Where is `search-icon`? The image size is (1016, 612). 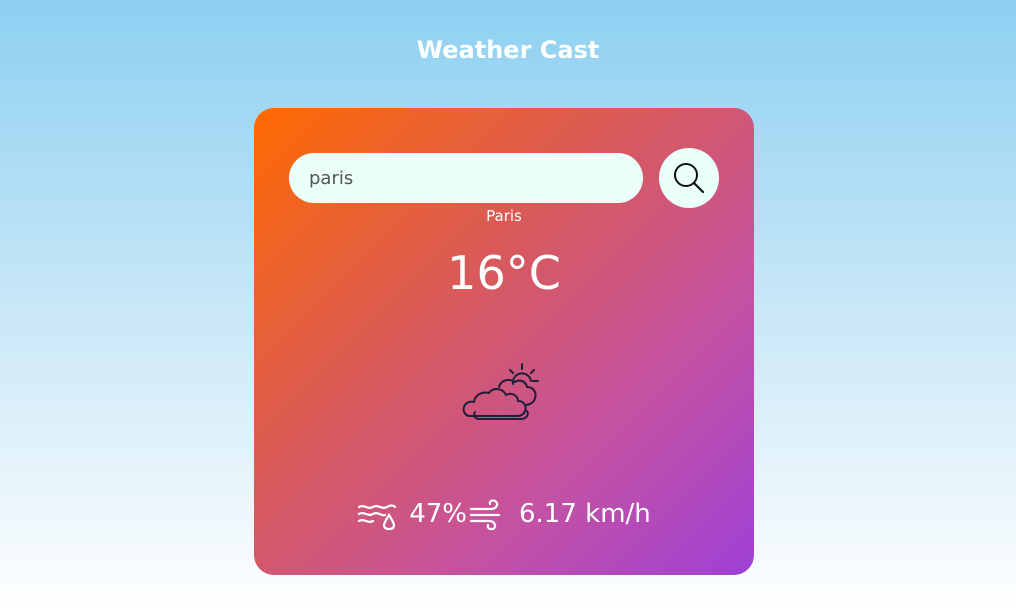 search-icon is located at coordinates (689, 178).